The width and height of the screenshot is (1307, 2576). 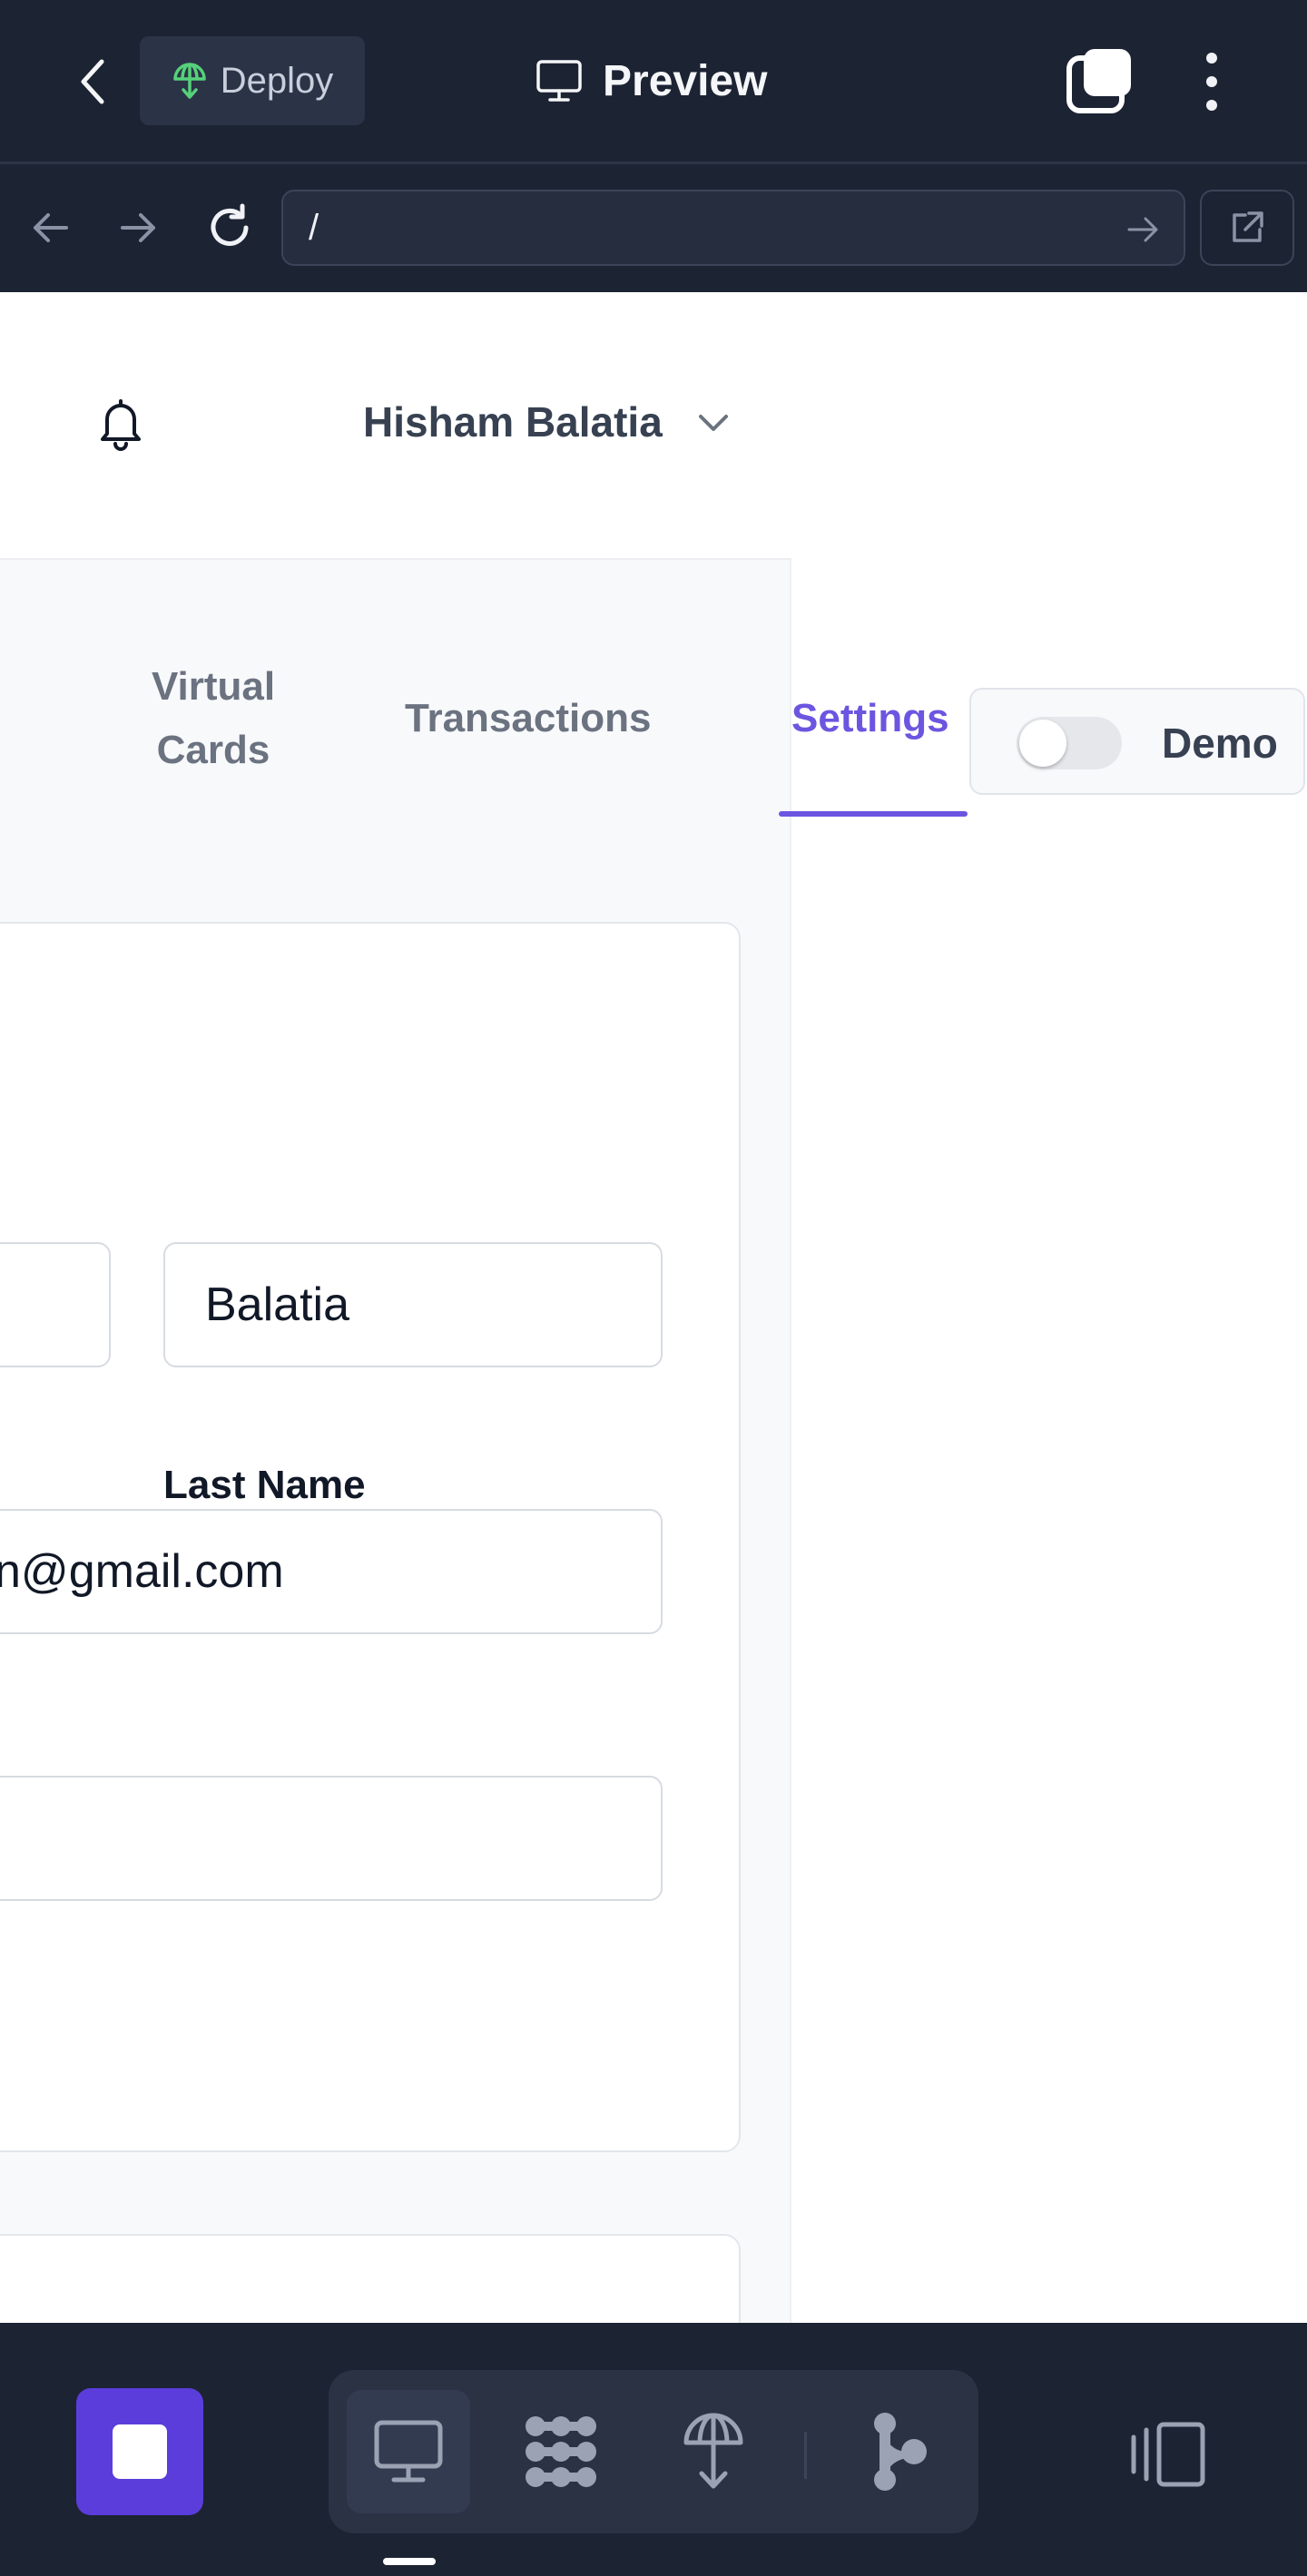 I want to click on browser-navbar: /, so click(x=653, y=228).